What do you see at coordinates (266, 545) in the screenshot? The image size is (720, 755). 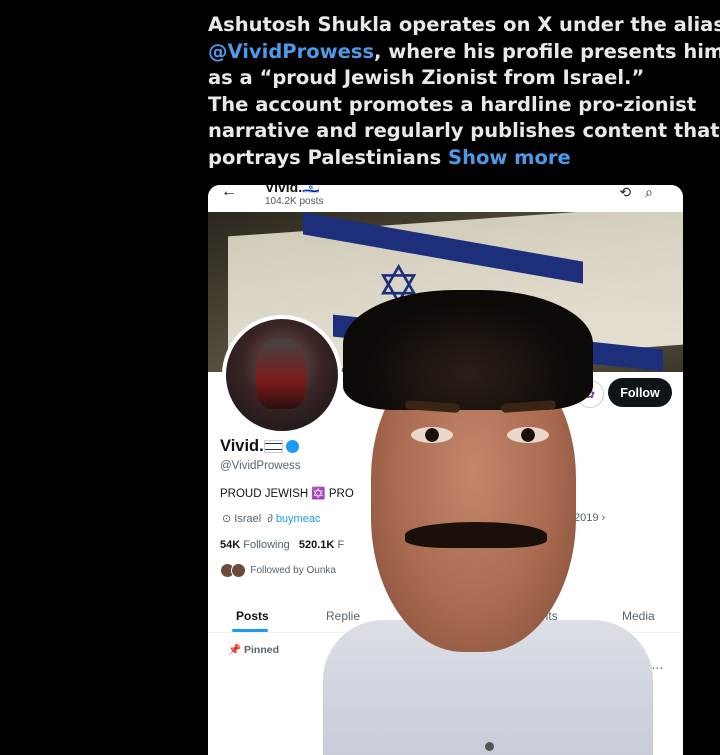 I see `following-label: Following` at bounding box center [266, 545].